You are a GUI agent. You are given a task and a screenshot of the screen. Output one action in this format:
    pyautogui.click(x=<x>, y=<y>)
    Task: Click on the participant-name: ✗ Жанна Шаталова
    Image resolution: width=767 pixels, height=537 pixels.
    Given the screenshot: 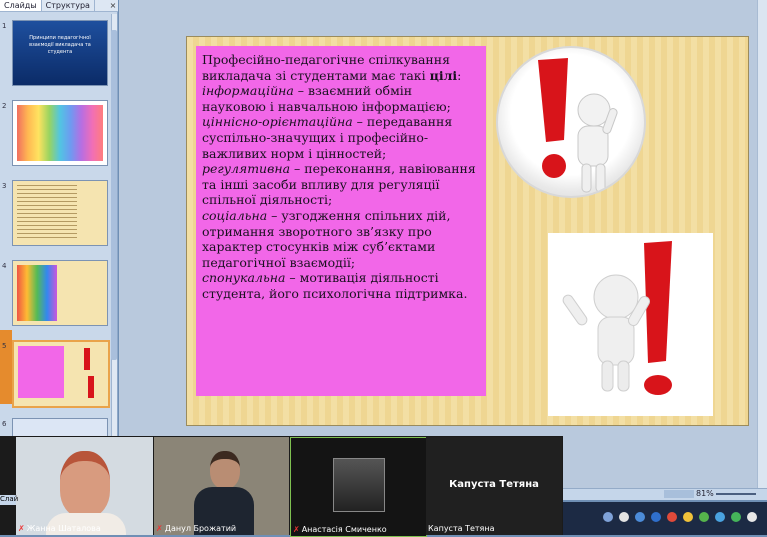 What is the action you would take?
    pyautogui.click(x=59, y=528)
    